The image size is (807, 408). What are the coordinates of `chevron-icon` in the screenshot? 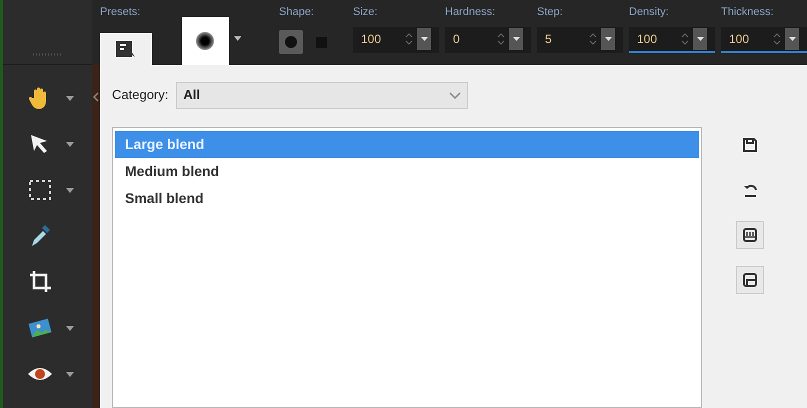 It's located at (96, 97).